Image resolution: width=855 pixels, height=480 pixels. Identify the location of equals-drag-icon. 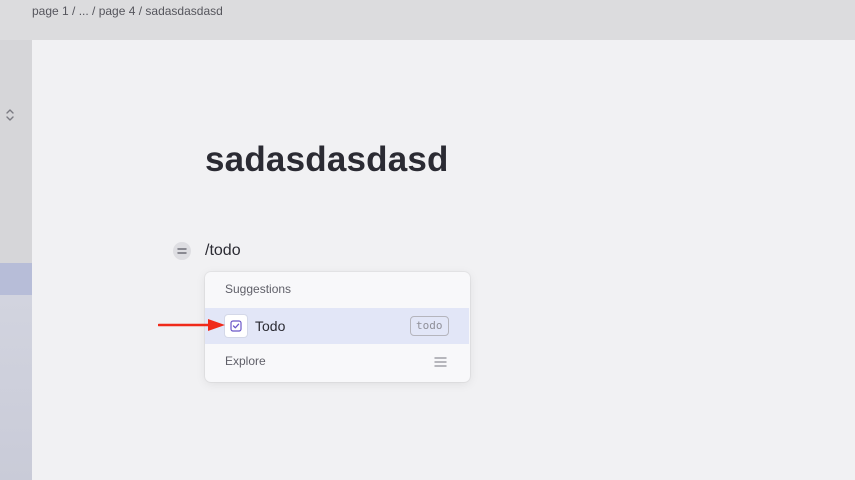
(182, 251).